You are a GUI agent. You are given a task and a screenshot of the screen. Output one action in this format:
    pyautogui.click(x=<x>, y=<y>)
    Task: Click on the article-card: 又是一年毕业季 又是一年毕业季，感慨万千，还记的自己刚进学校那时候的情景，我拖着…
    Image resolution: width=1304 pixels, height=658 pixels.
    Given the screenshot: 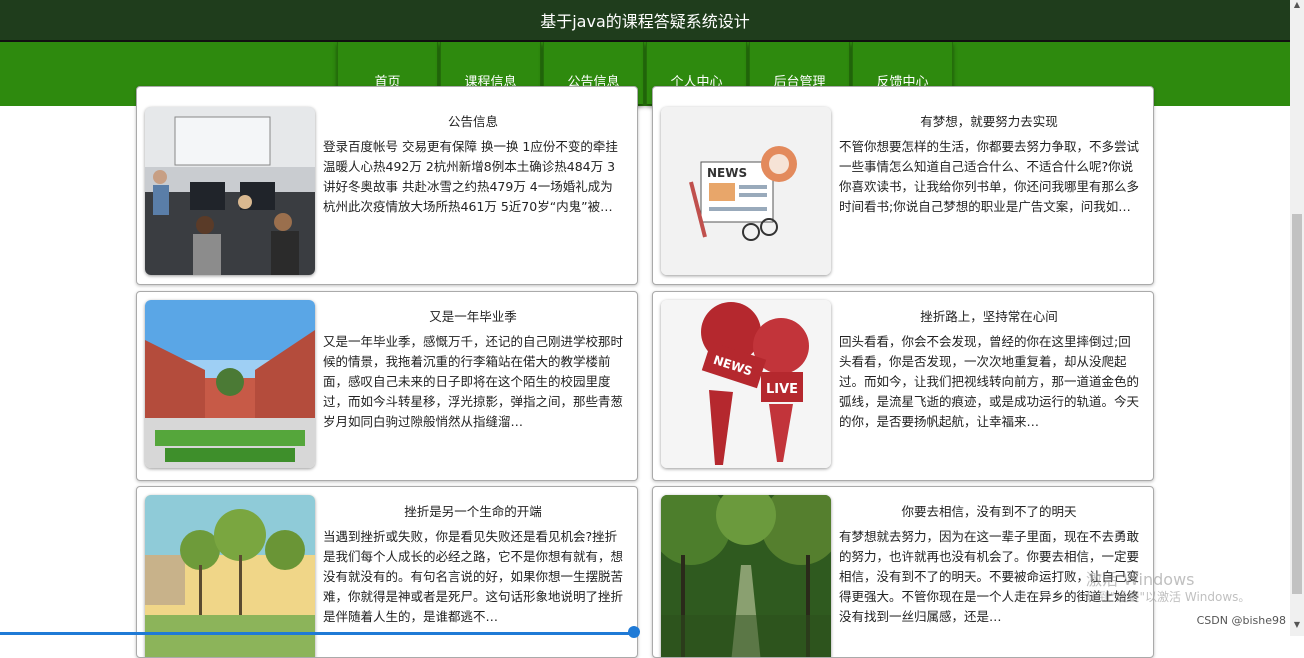 What is the action you would take?
    pyautogui.click(x=387, y=386)
    